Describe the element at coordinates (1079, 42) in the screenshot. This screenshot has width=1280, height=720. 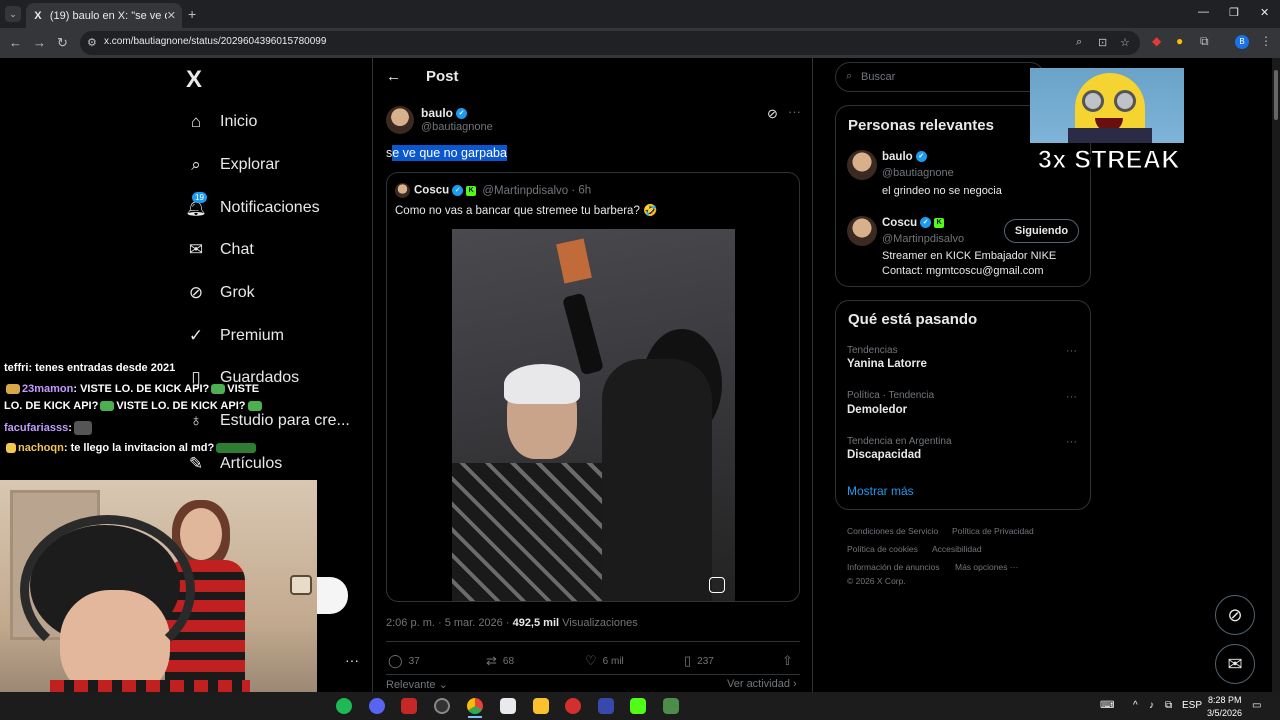
I see `zoom-icon: ⌕` at that location.